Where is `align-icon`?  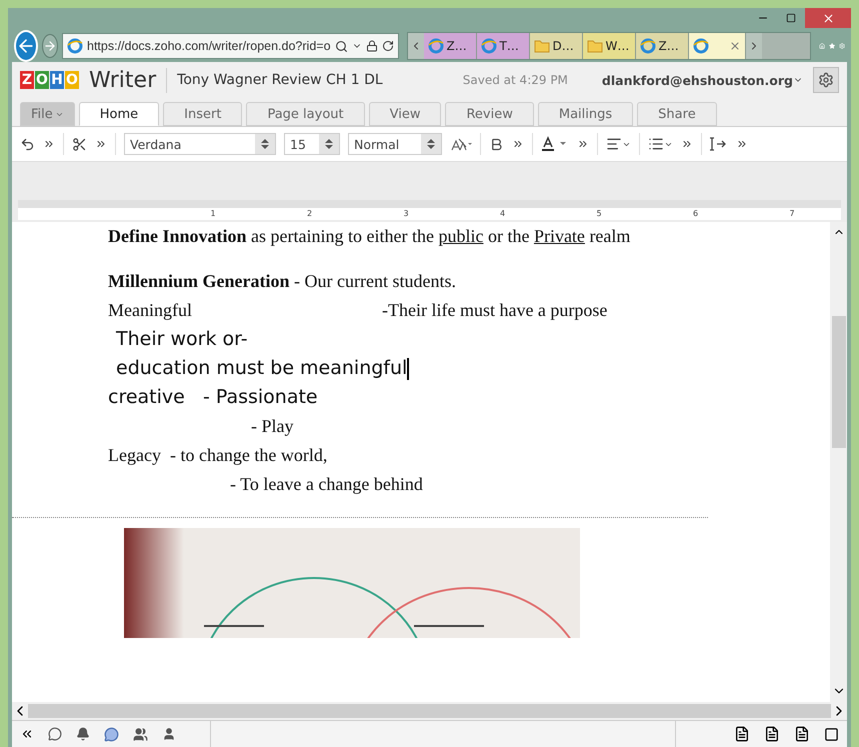
align-icon is located at coordinates (618, 144).